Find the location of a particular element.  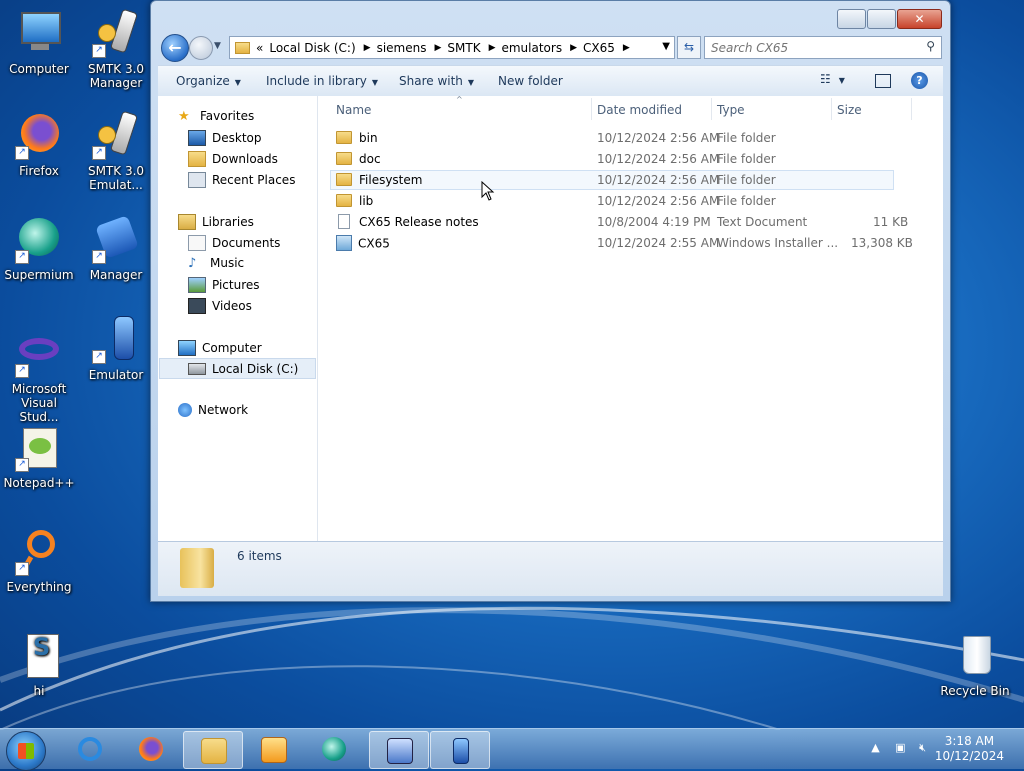

phone-manager-icon is located at coordinates (400, 751).